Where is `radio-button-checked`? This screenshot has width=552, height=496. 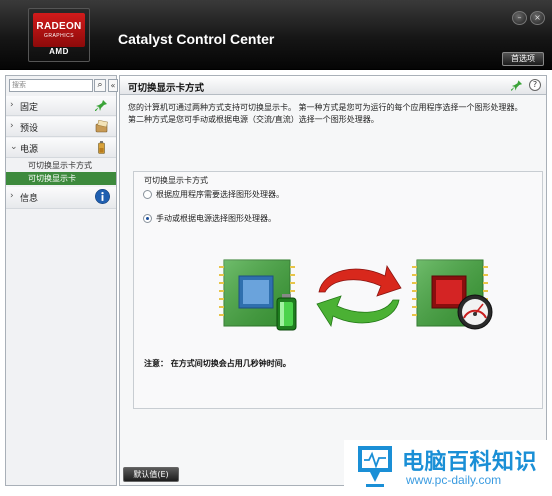 radio-button-checked is located at coordinates (147, 218).